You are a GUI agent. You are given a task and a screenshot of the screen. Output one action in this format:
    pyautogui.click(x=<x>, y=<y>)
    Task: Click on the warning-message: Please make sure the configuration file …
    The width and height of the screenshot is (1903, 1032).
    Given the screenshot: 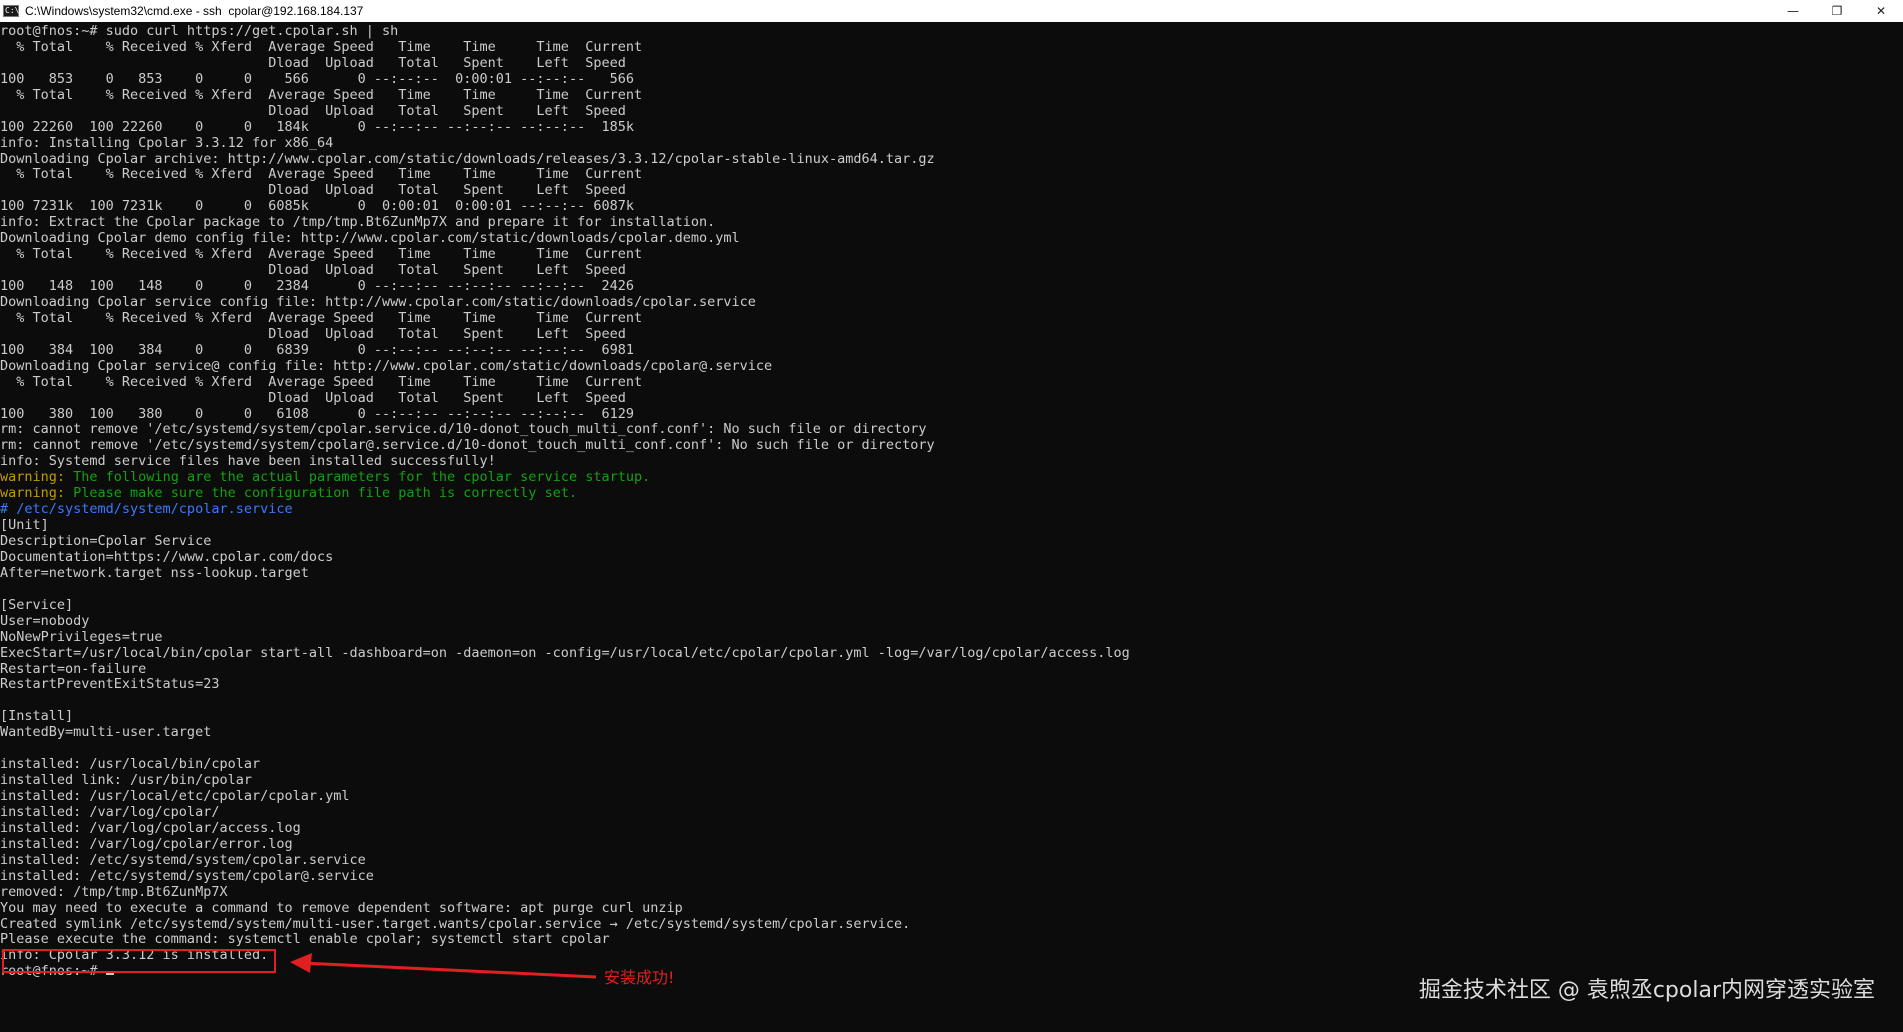 What is the action you would take?
    pyautogui.click(x=321, y=494)
    